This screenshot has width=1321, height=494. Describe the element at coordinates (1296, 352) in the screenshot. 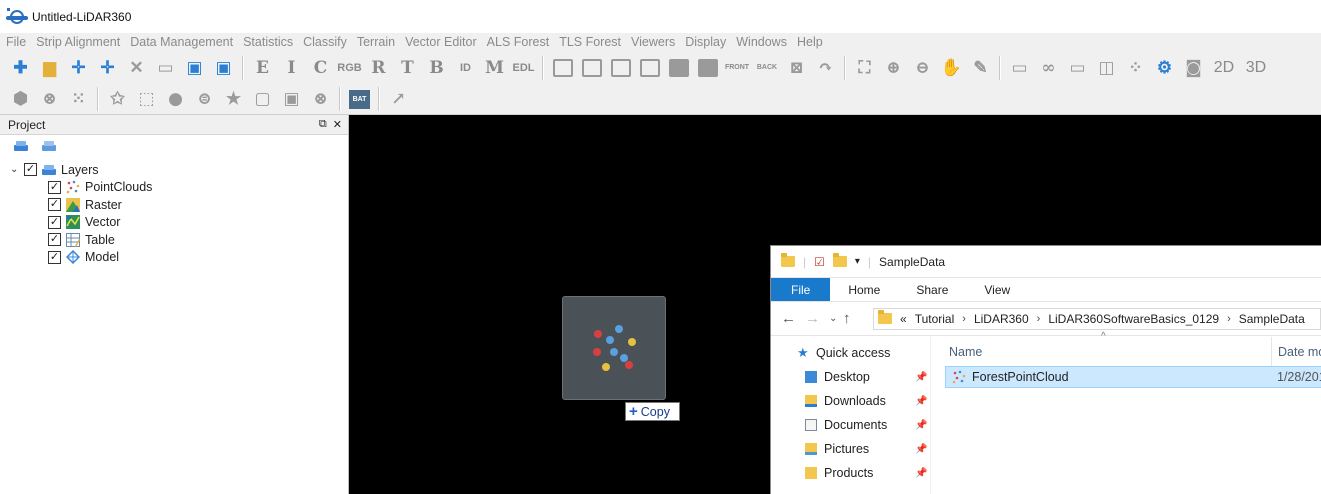

I see `column-date-modified: Date mo` at that location.